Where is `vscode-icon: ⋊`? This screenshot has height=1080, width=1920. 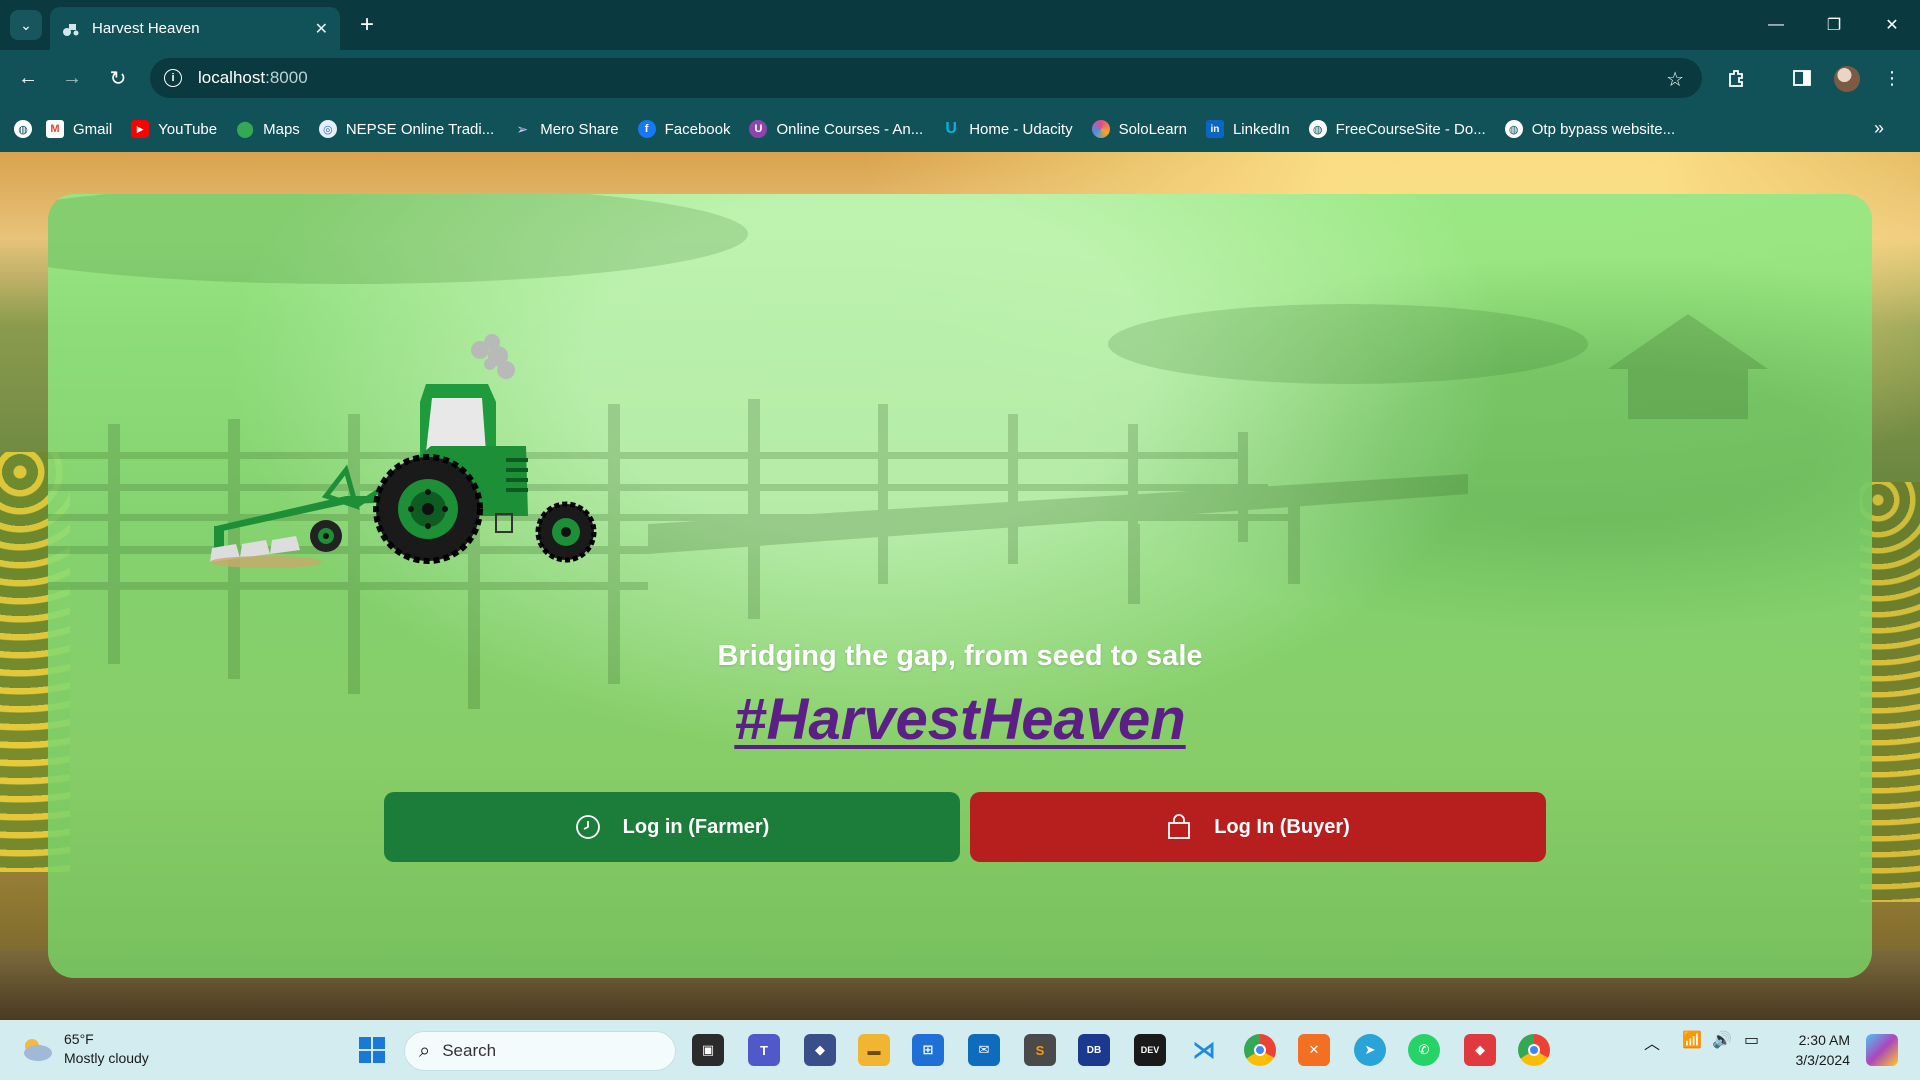 vscode-icon: ⋊ is located at coordinates (1204, 1050).